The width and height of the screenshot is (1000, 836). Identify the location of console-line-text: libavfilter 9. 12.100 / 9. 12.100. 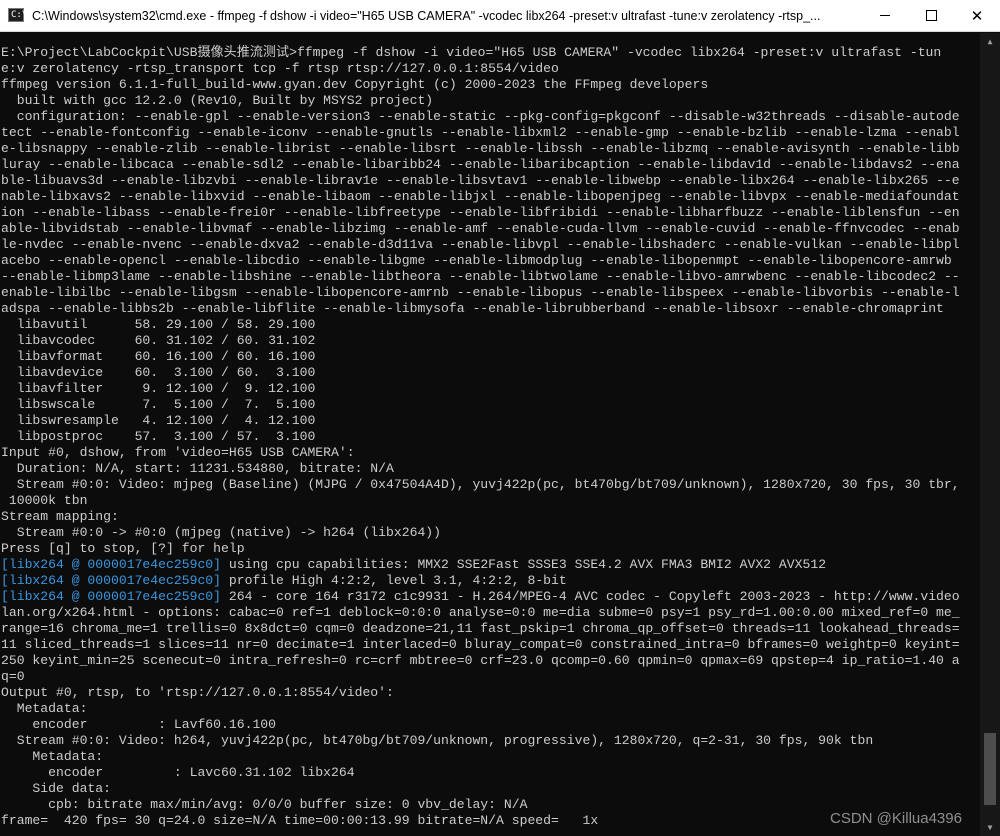
(158, 388).